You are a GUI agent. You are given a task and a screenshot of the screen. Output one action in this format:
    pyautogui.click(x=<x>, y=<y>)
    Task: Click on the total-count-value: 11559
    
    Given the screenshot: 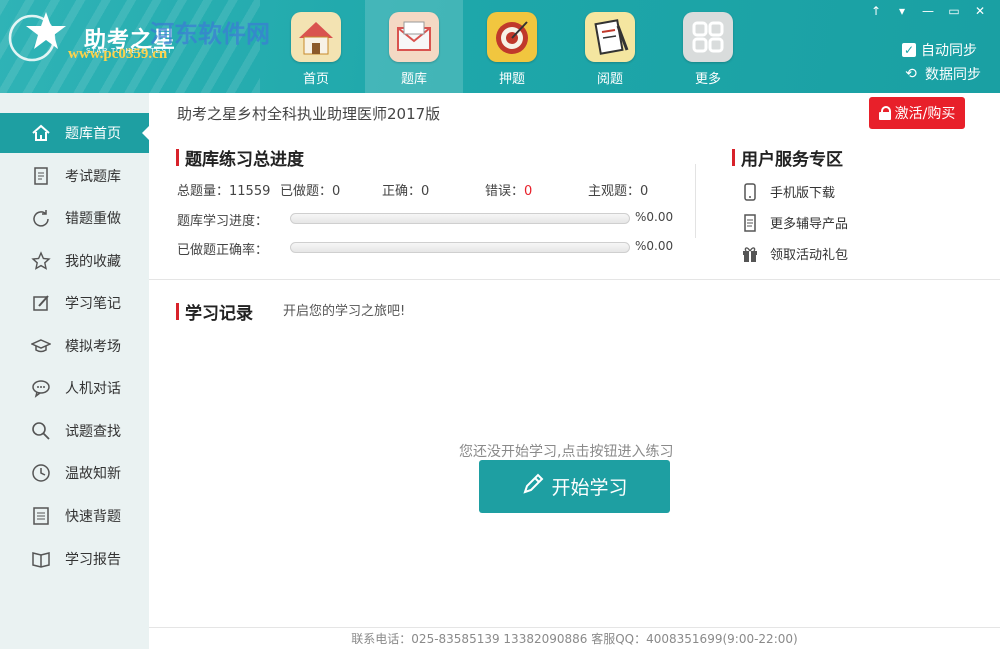 What is the action you would take?
    pyautogui.click(x=250, y=191)
    